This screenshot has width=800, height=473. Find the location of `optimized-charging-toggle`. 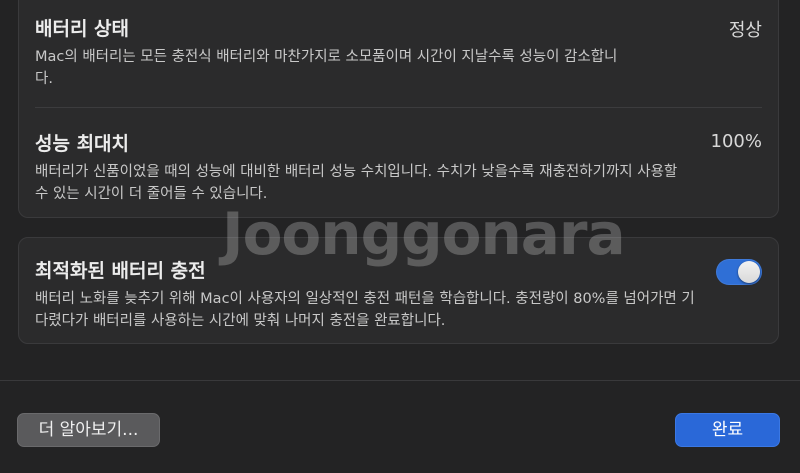

optimized-charging-toggle is located at coordinates (739, 272).